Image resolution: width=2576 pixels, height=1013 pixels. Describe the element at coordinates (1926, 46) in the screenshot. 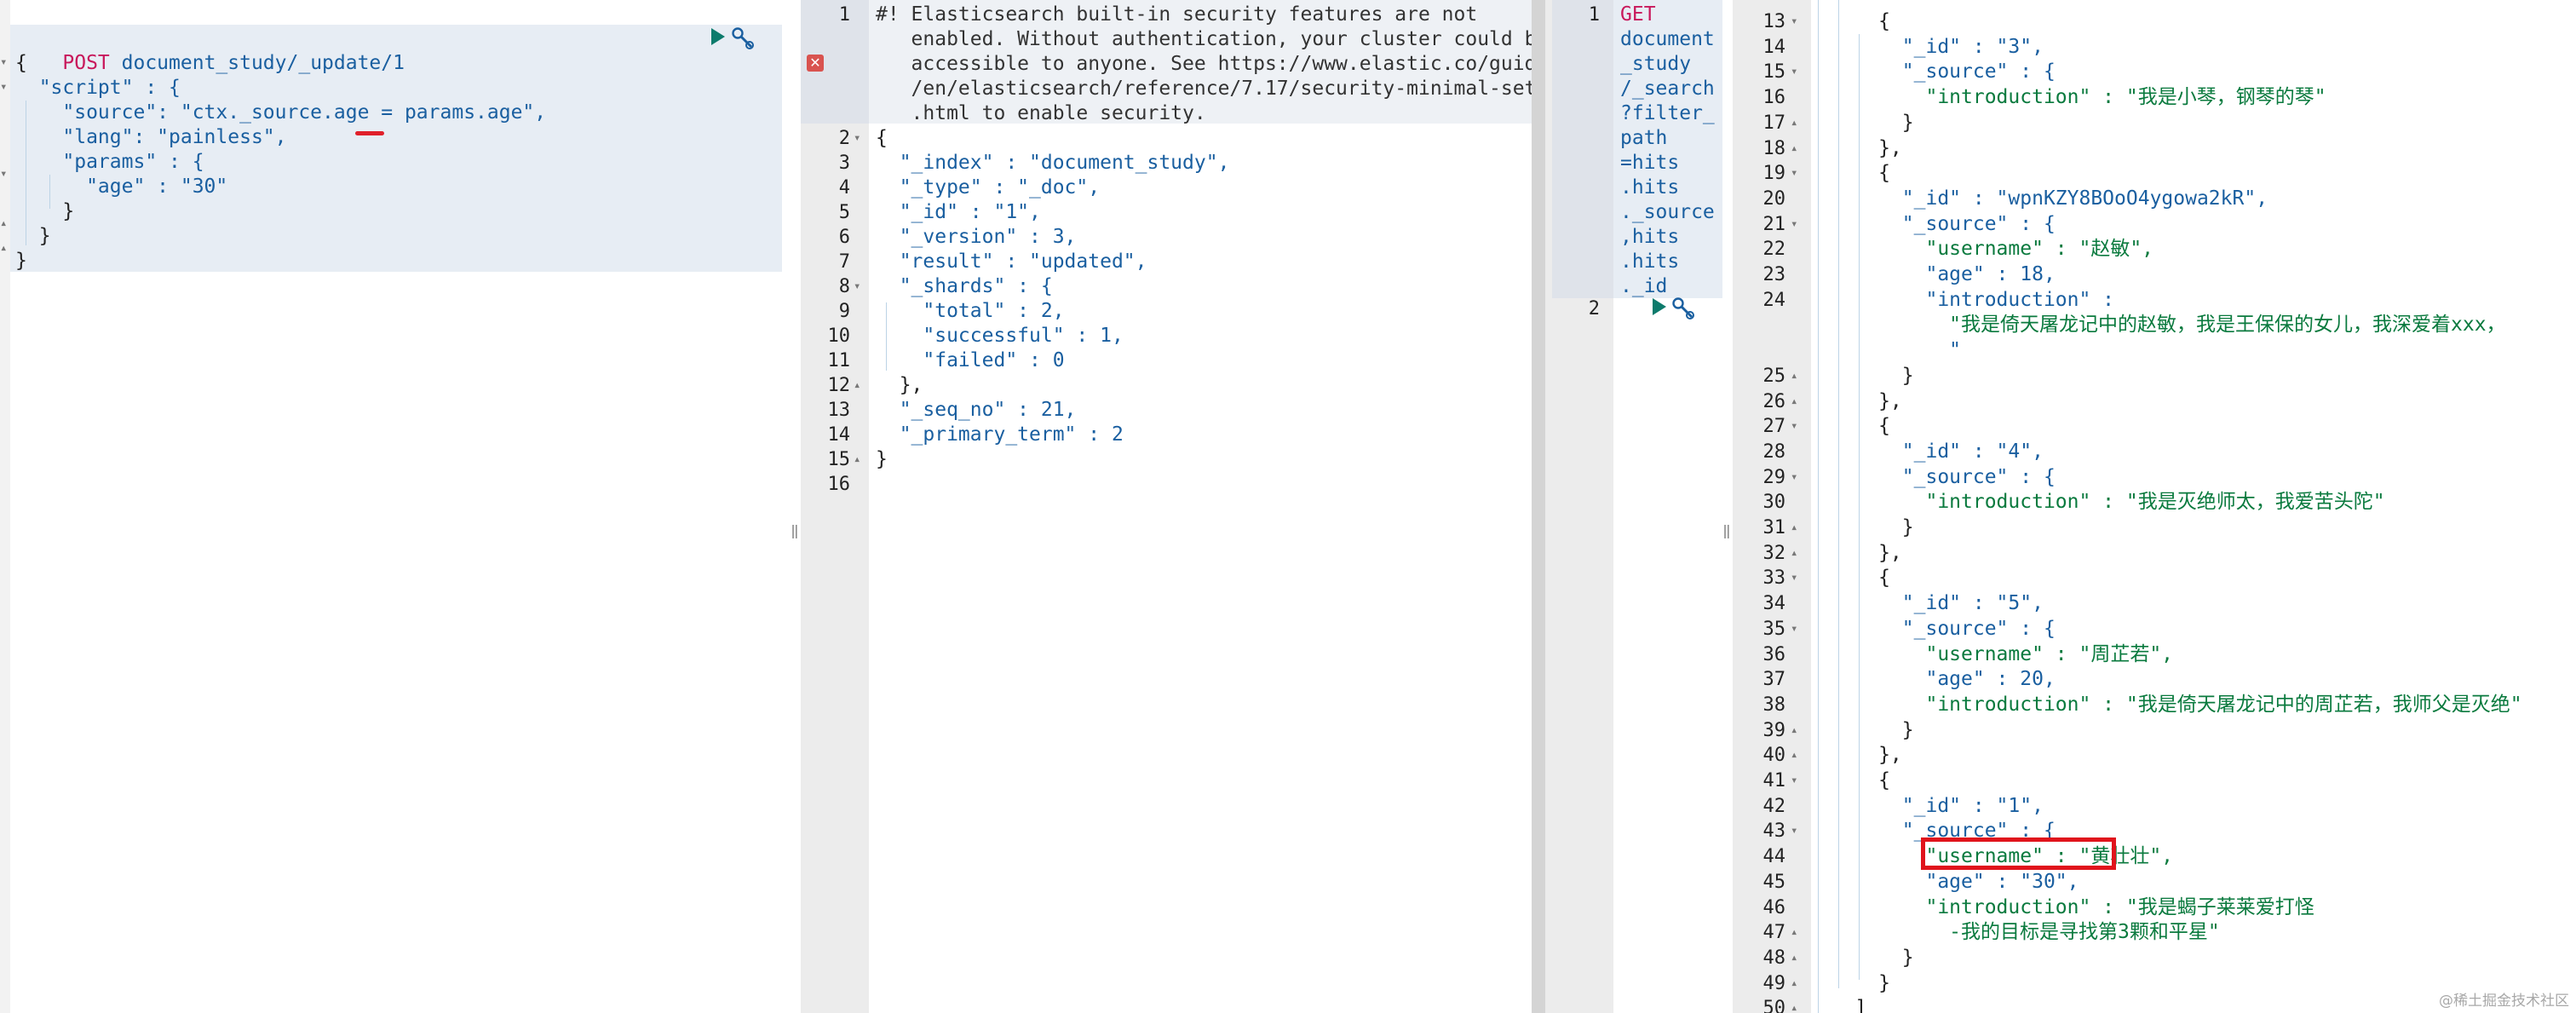

I see `code-line: "_id" : "3",` at that location.